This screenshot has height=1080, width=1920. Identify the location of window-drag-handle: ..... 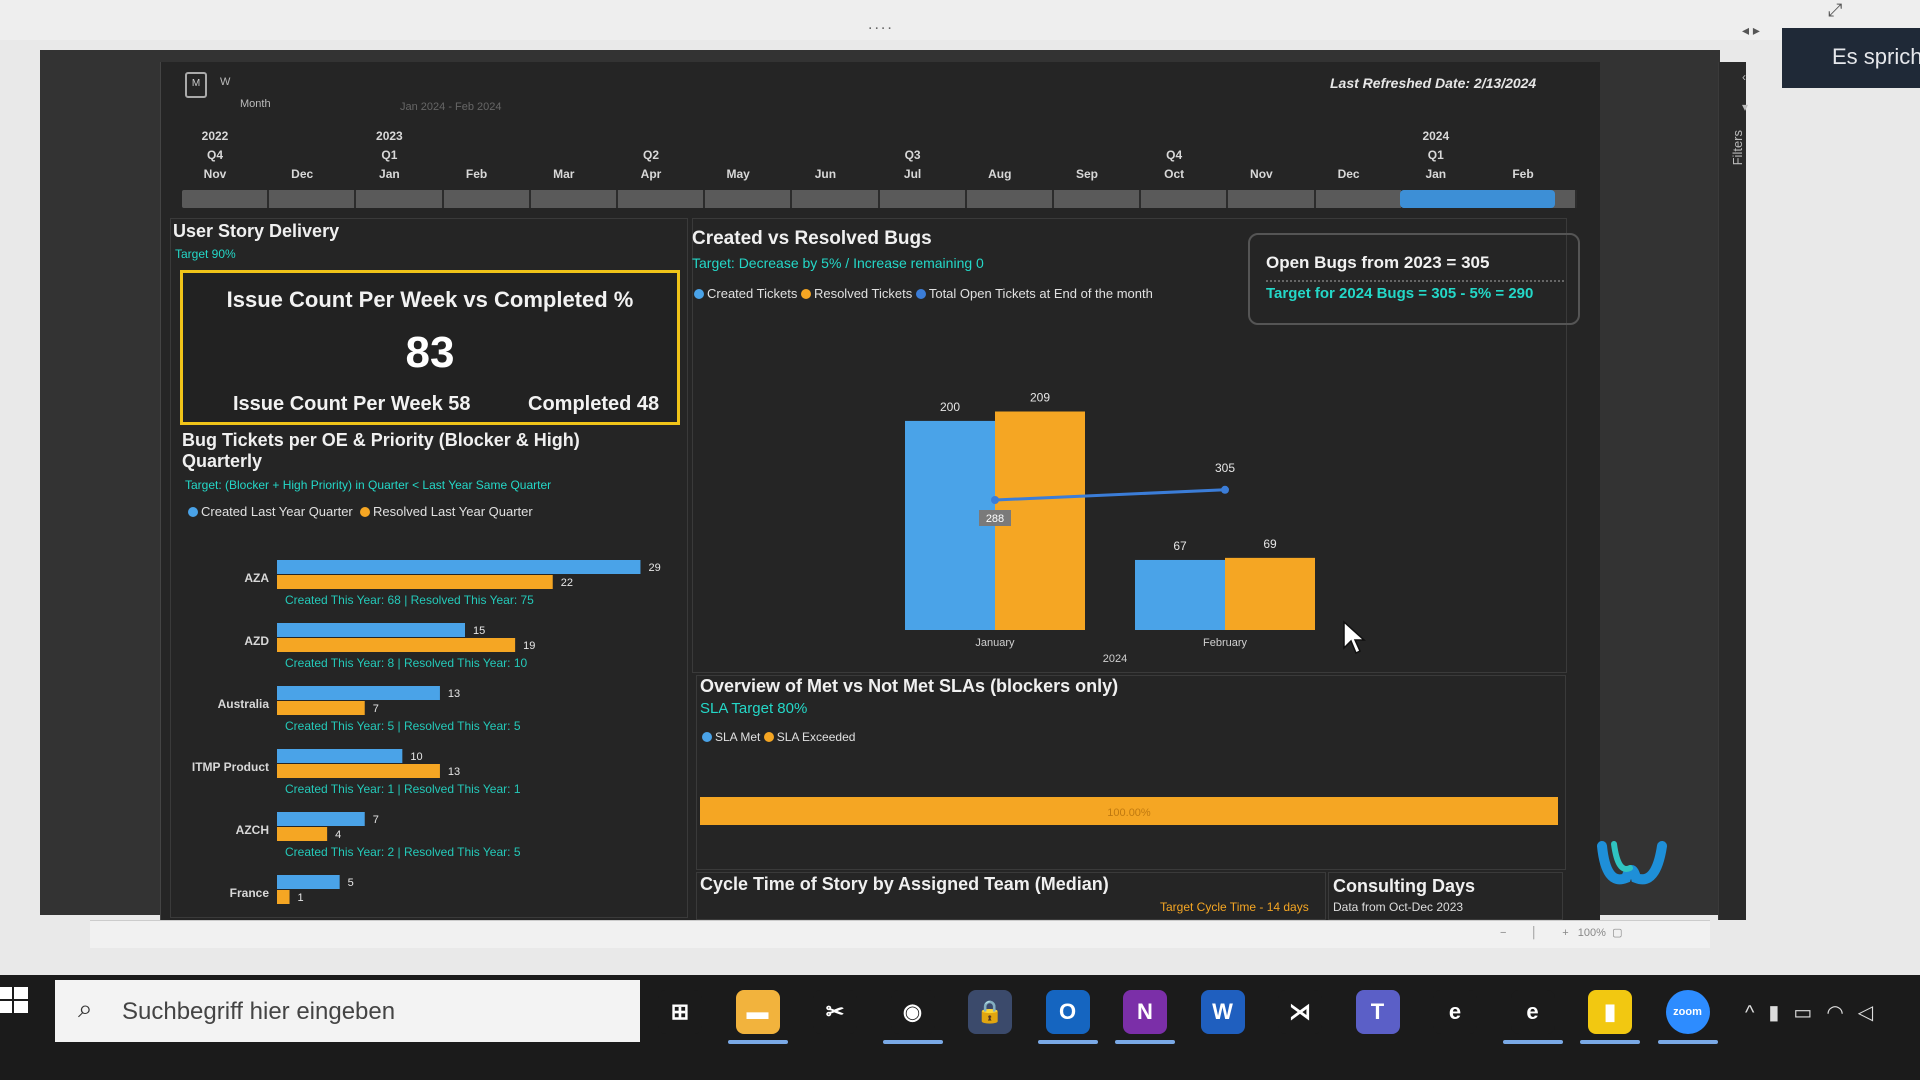
(881, 25).